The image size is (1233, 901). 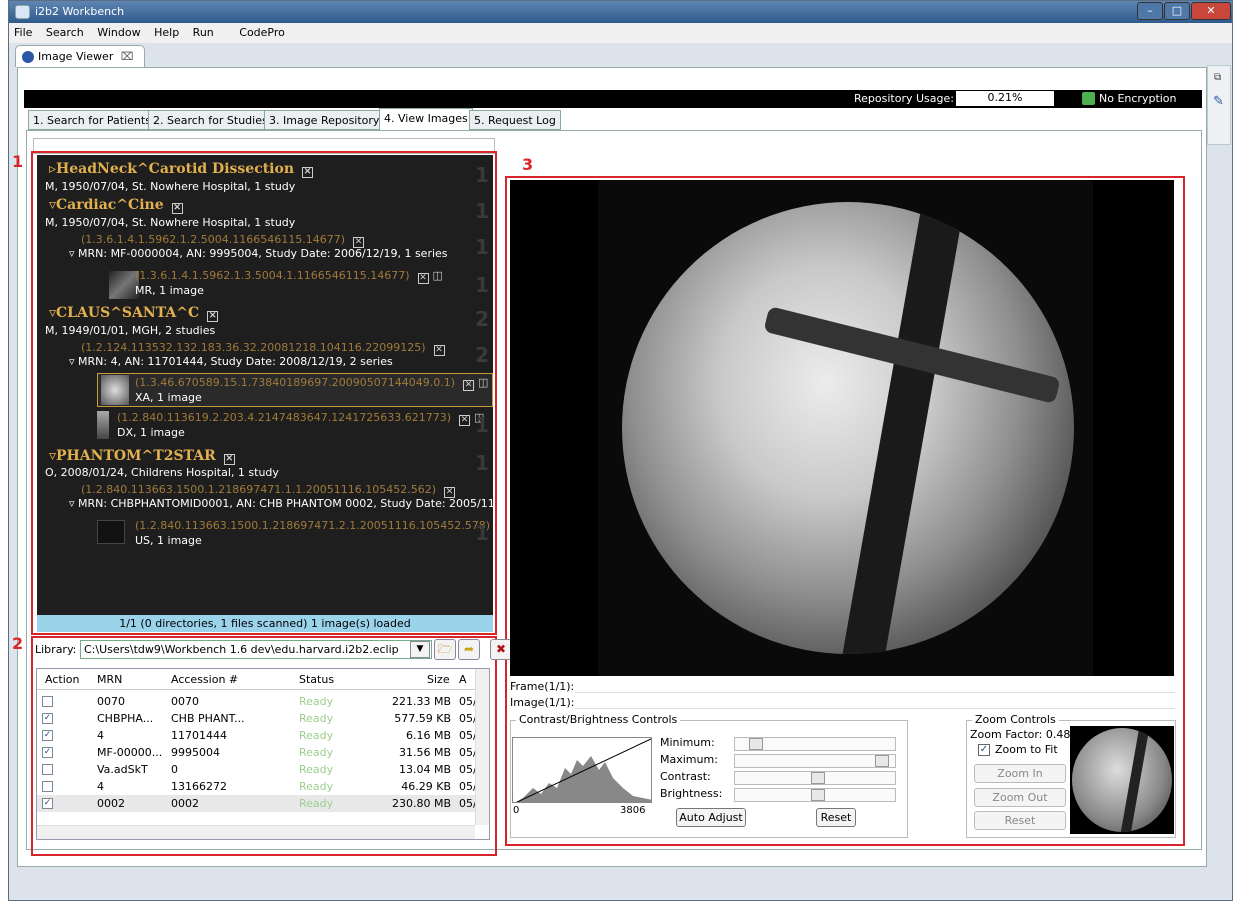 What do you see at coordinates (118, 31) in the screenshot?
I see `menu-window: Window` at bounding box center [118, 31].